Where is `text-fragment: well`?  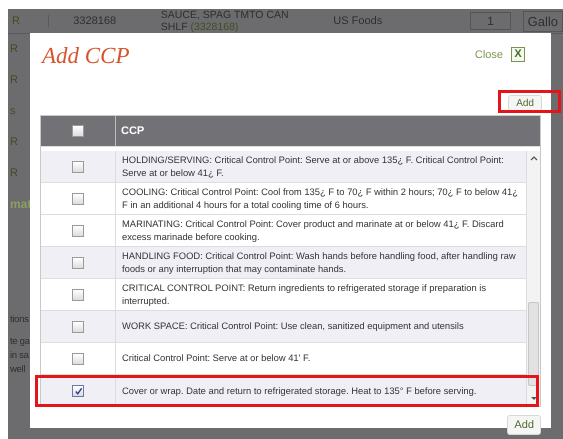
text-fragment: well is located at coordinates (18, 370).